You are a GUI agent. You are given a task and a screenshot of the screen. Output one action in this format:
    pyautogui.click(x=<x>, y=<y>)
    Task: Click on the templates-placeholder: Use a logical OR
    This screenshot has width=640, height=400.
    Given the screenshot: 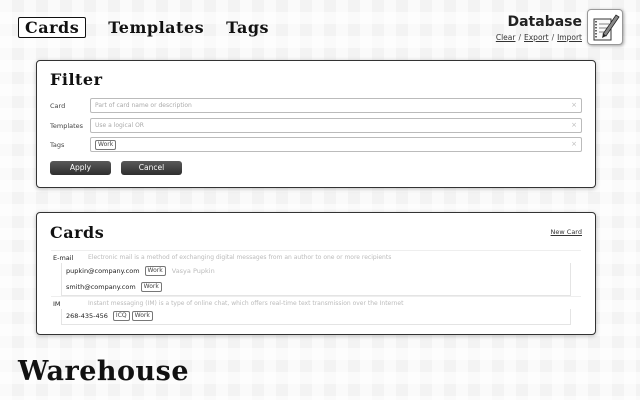 What is the action you would take?
    pyautogui.click(x=119, y=125)
    